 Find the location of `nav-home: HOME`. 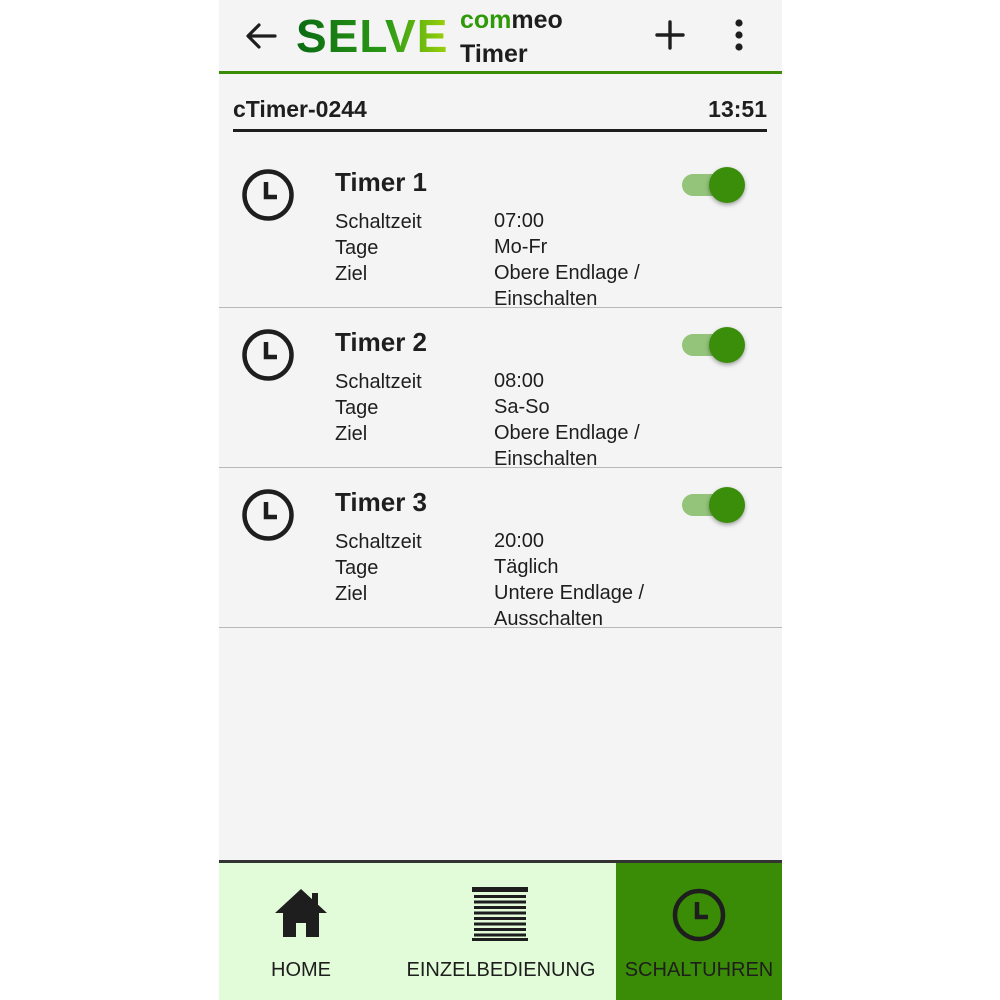

nav-home: HOME is located at coordinates (301, 931).